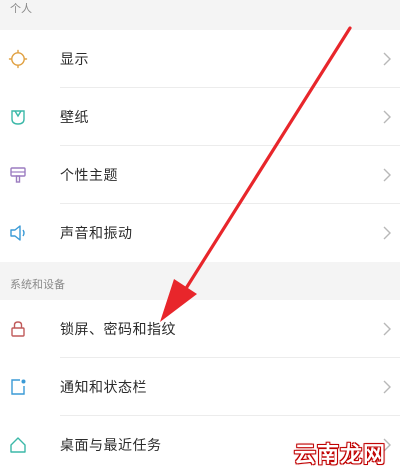 Image resolution: width=400 pixels, height=473 pixels. I want to click on settings-item-notifications: 通知和状态栏, so click(200, 387).